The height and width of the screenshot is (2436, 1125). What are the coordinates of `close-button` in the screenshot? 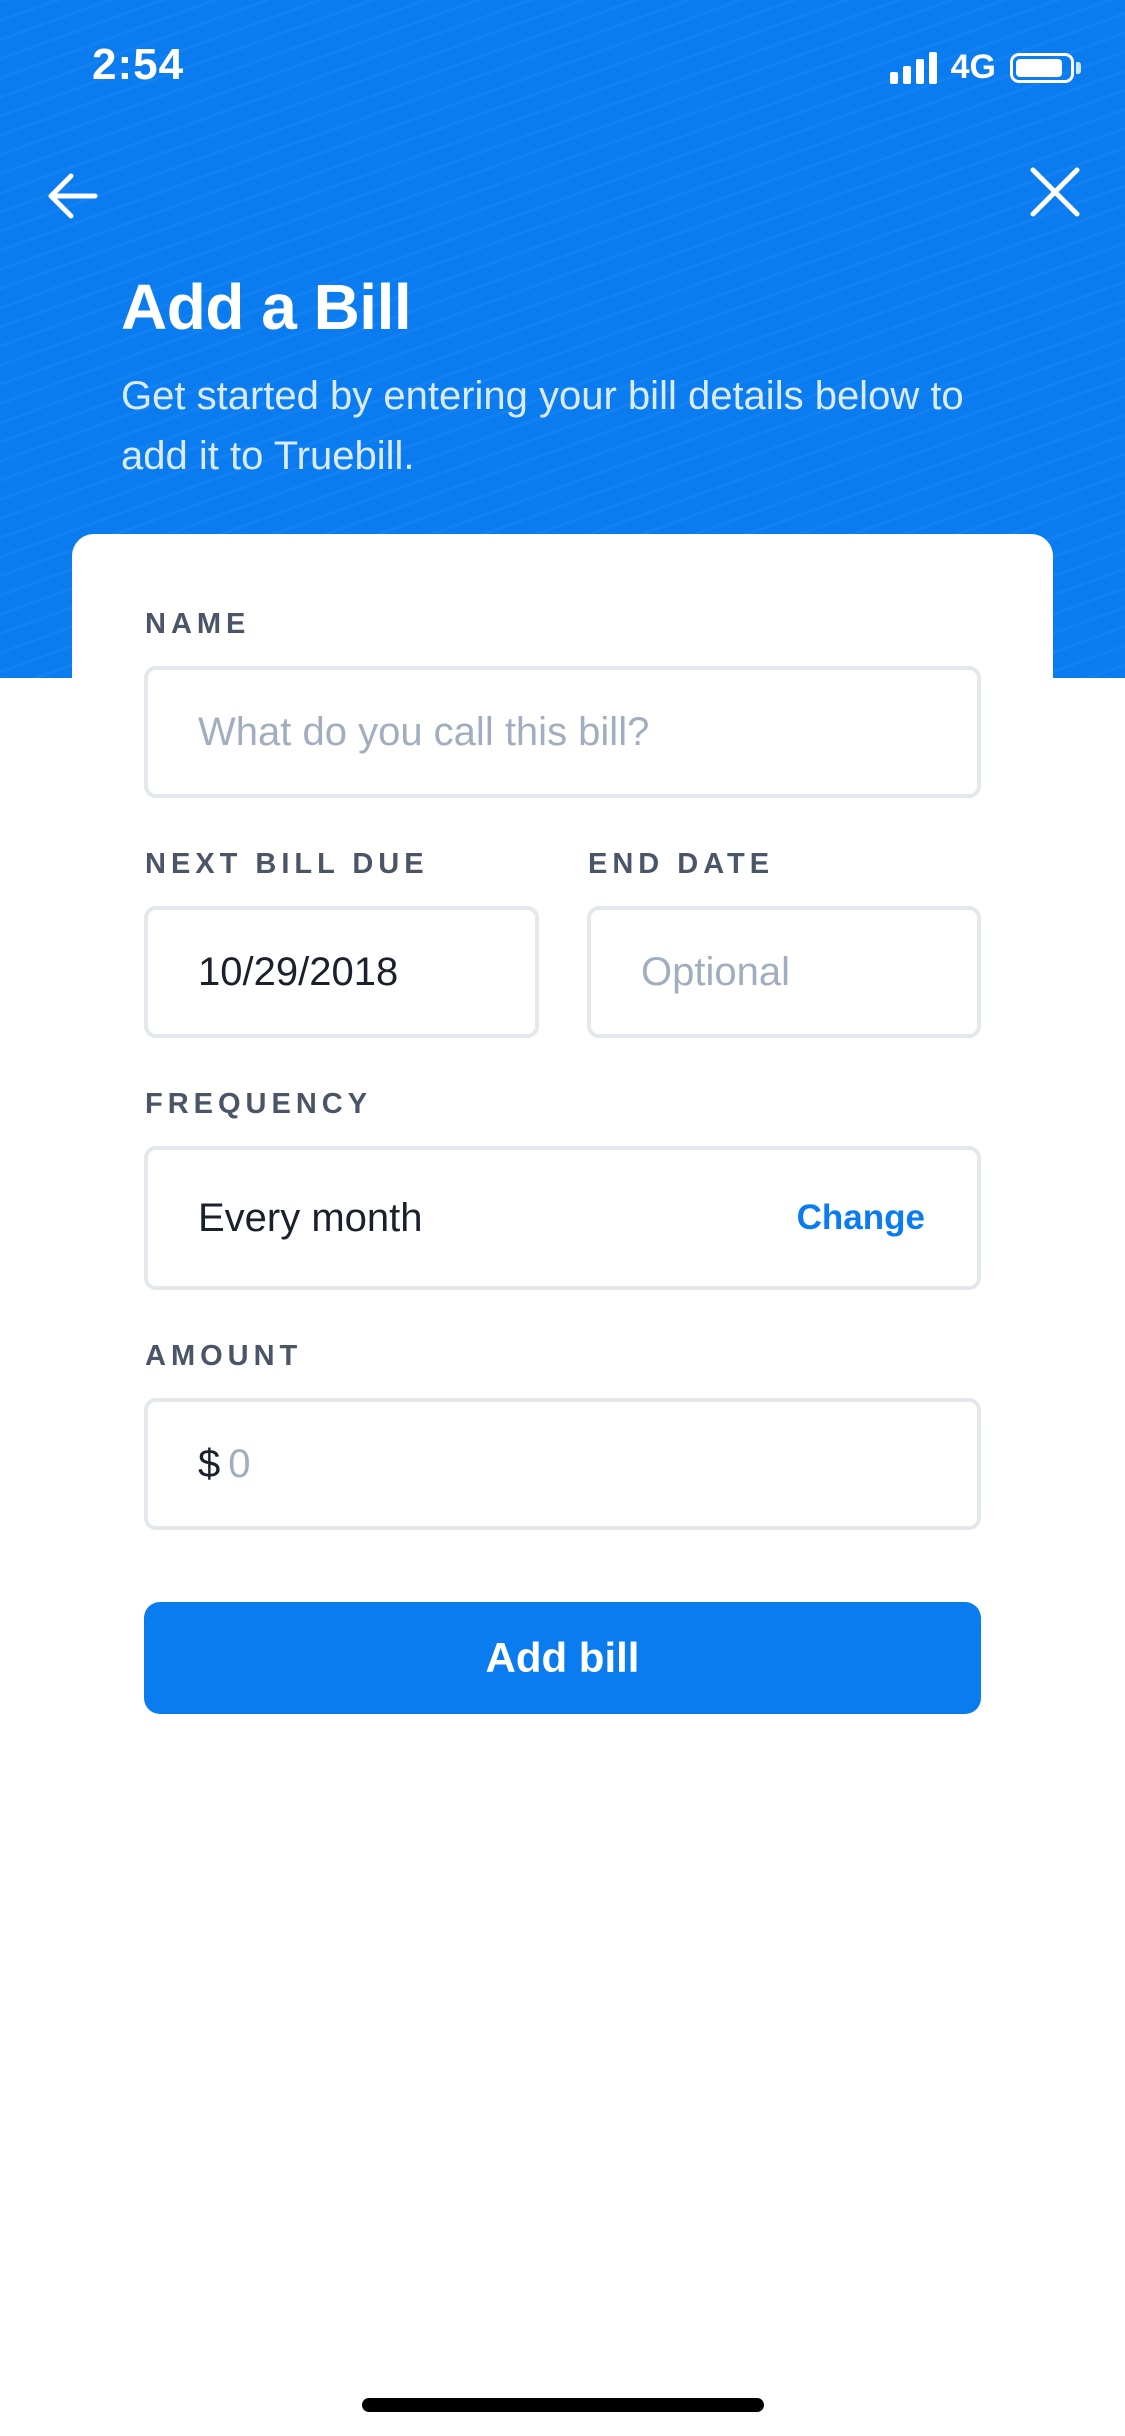 It's located at (1055, 192).